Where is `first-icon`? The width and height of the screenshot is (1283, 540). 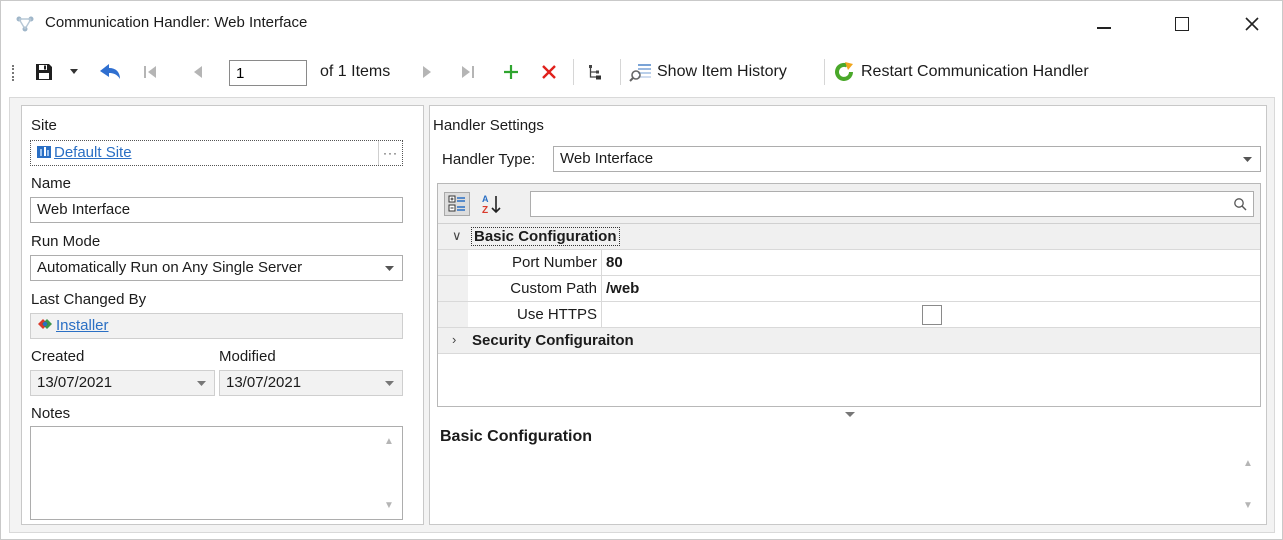 first-icon is located at coordinates (150, 72).